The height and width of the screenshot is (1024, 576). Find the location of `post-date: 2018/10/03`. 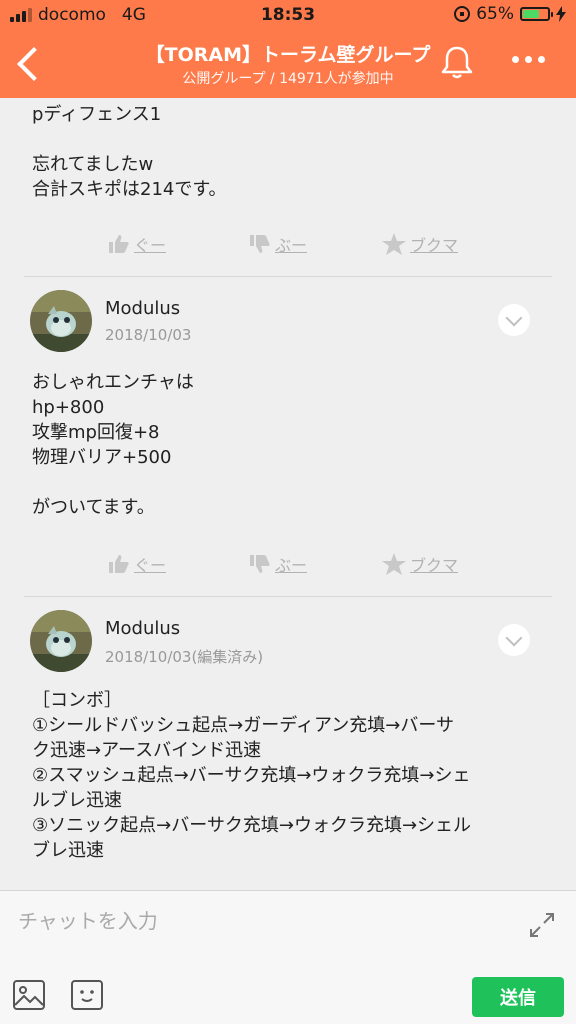

post-date: 2018/10/03 is located at coordinates (148, 335).